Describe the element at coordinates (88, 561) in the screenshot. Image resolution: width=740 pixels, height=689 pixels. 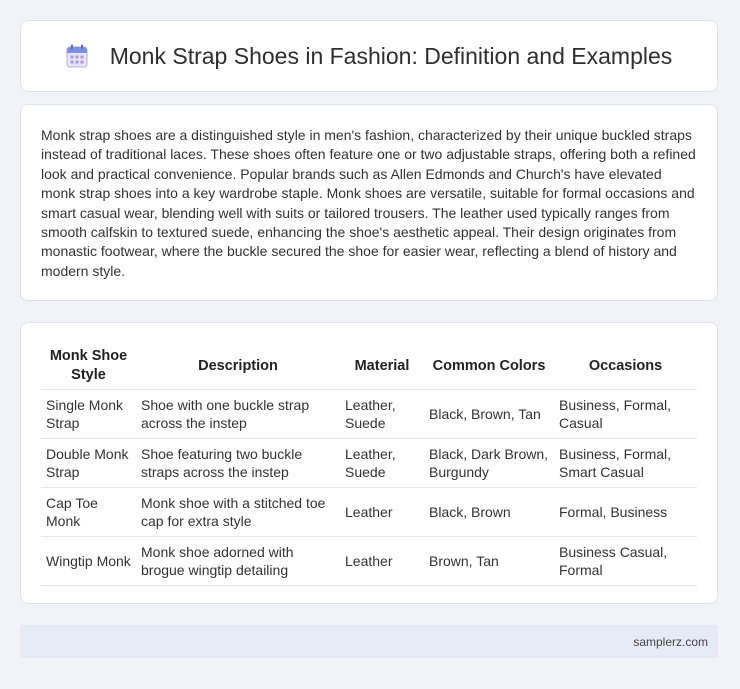
I see `cell-style: Wingtip Monk` at that location.